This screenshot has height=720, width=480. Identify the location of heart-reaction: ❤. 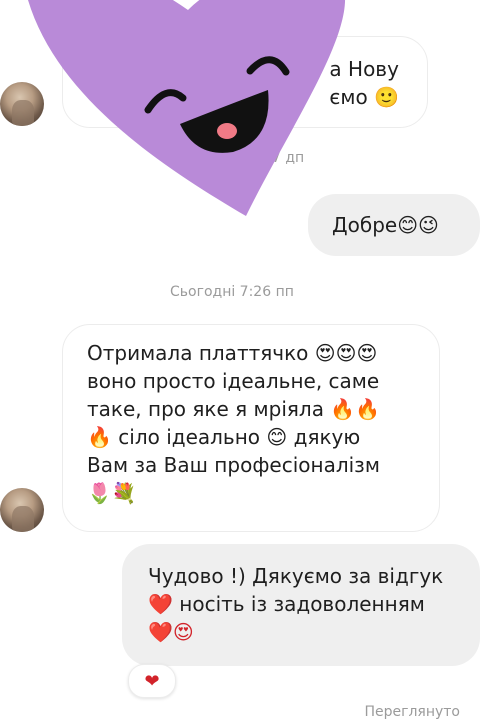
(152, 681).